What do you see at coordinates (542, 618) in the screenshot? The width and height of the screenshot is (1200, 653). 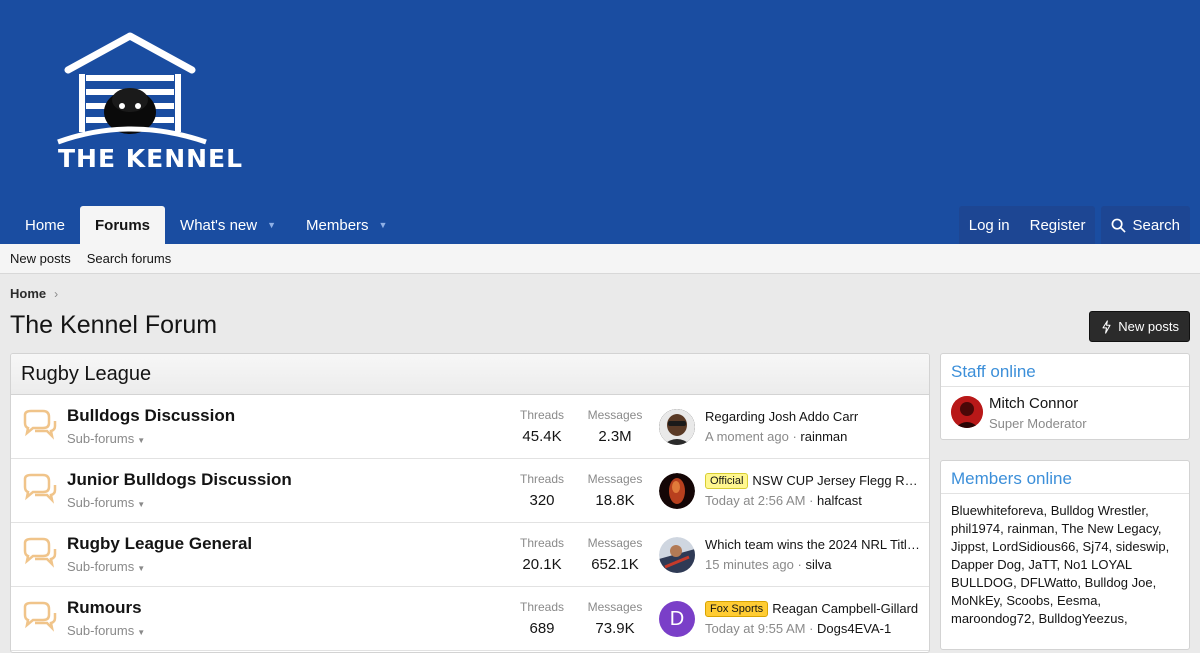 I see `threads-stat: Threads 689` at bounding box center [542, 618].